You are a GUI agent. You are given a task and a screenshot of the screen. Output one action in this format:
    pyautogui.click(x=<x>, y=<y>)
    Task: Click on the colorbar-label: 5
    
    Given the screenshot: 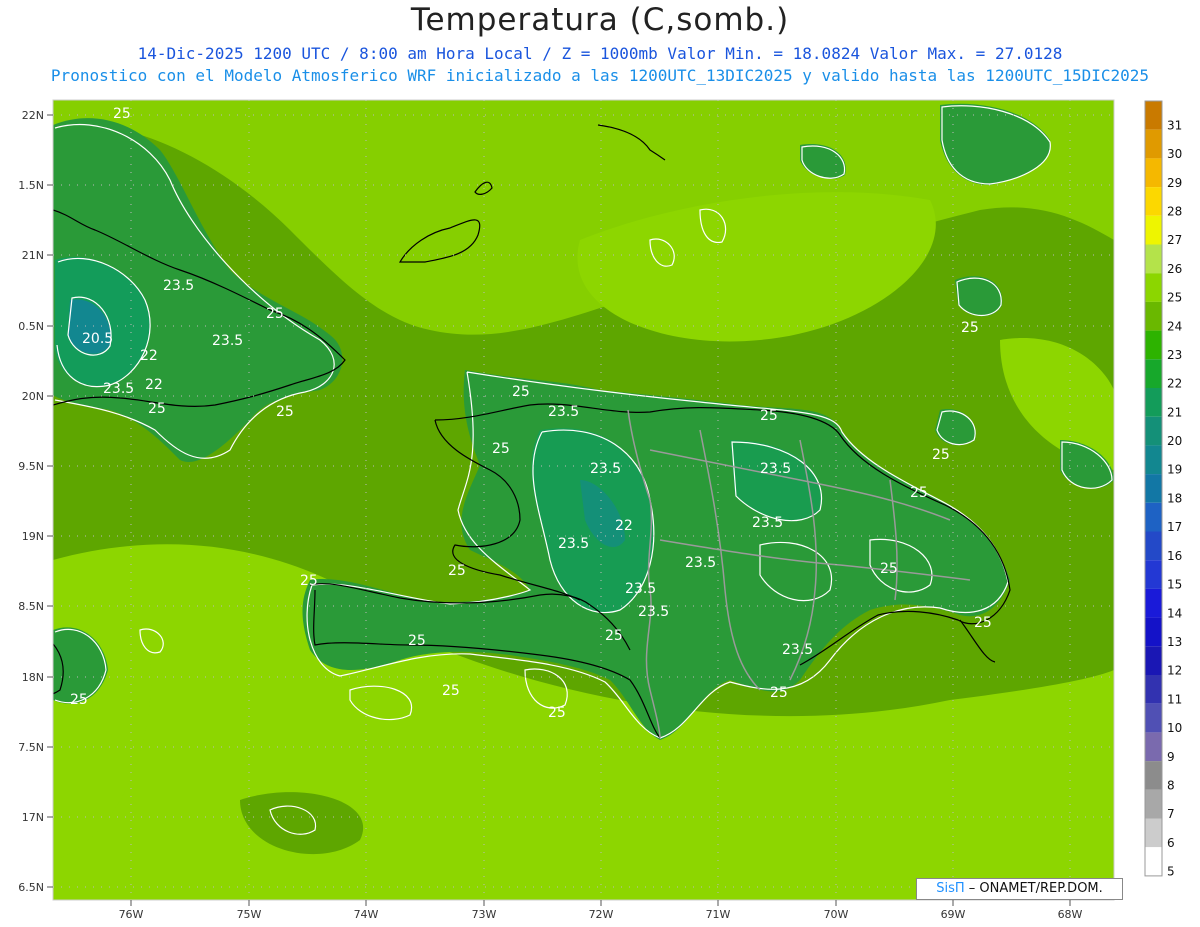 What is the action you would take?
    pyautogui.click(x=1171, y=872)
    